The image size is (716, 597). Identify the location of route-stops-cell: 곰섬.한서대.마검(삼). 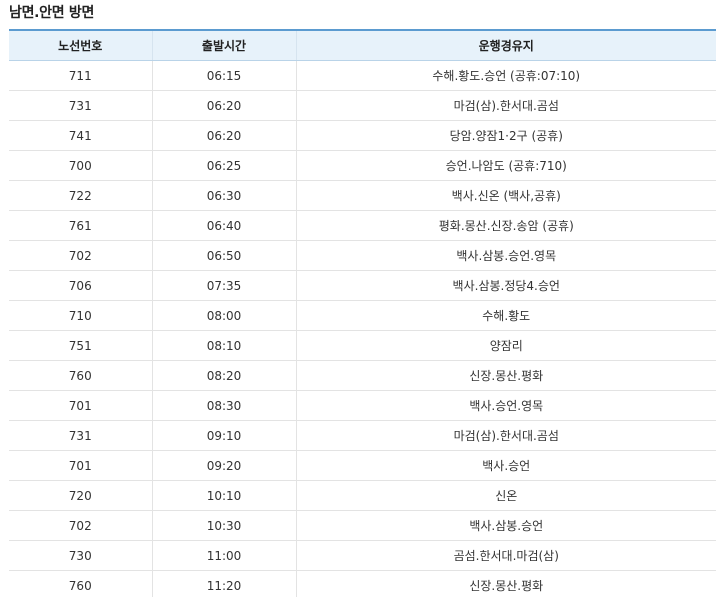
(505, 555).